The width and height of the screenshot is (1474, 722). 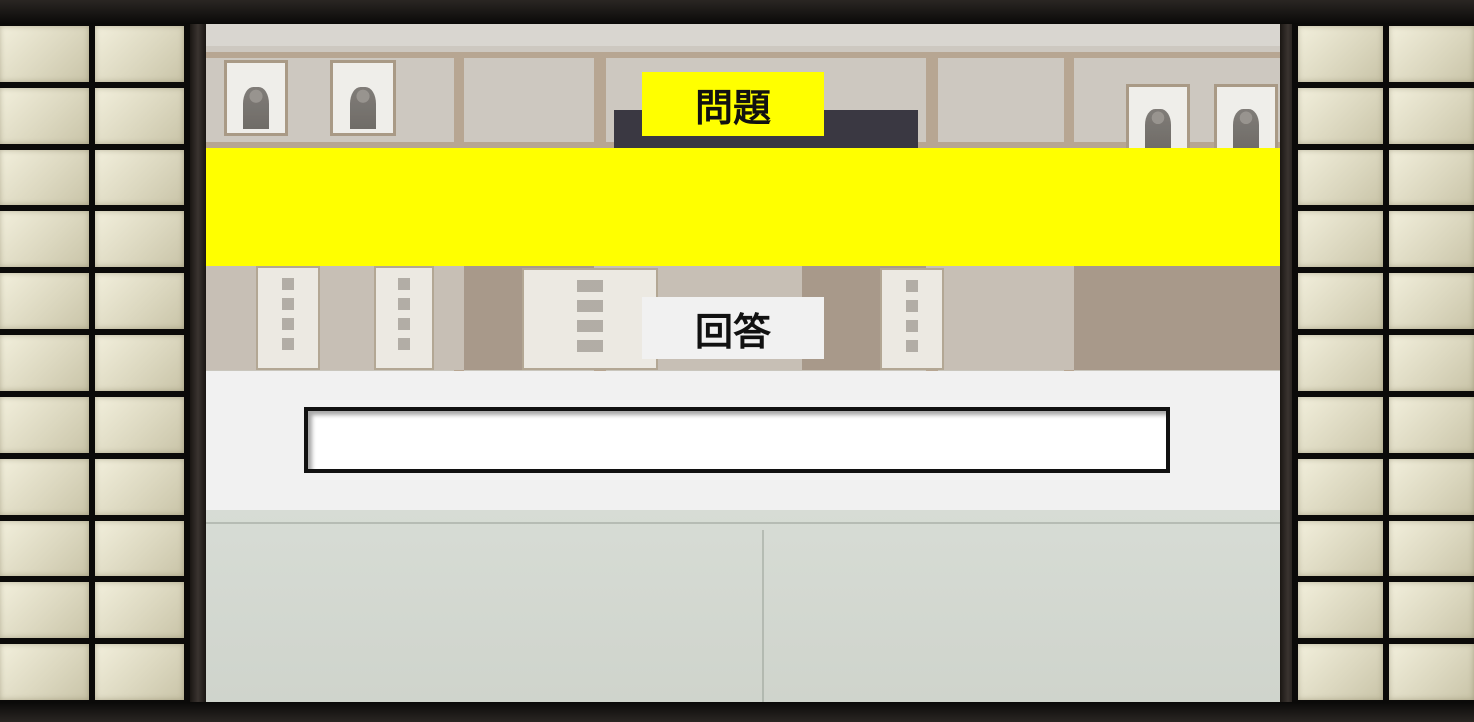 What do you see at coordinates (198, 363) in the screenshot?
I see `left-frame-post` at bounding box center [198, 363].